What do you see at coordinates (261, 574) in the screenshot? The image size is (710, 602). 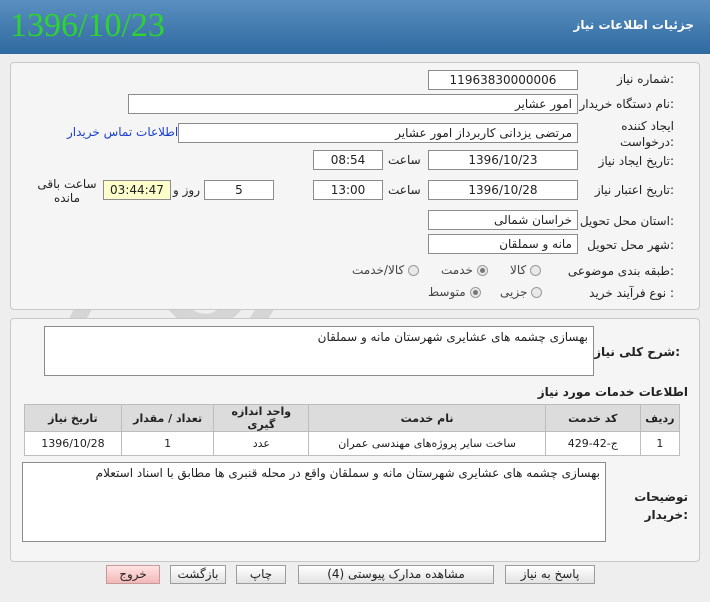 I see `print-button: چاپ` at bounding box center [261, 574].